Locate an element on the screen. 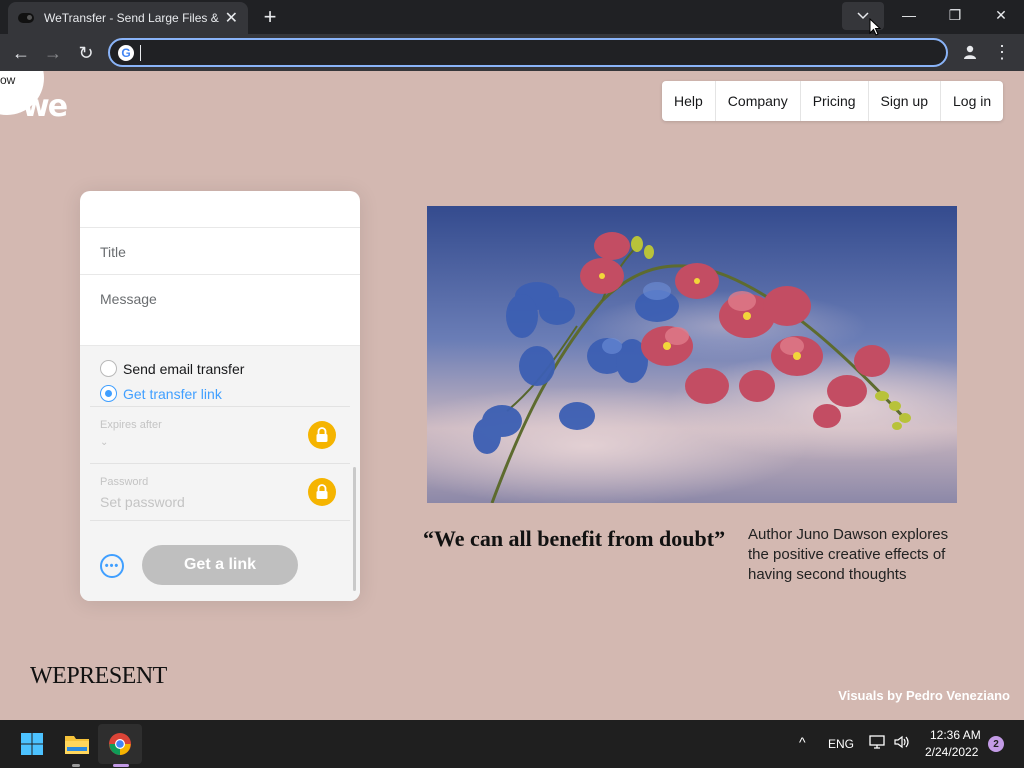 The width and height of the screenshot is (1024, 768). network-icon is located at coordinates (878, 743).